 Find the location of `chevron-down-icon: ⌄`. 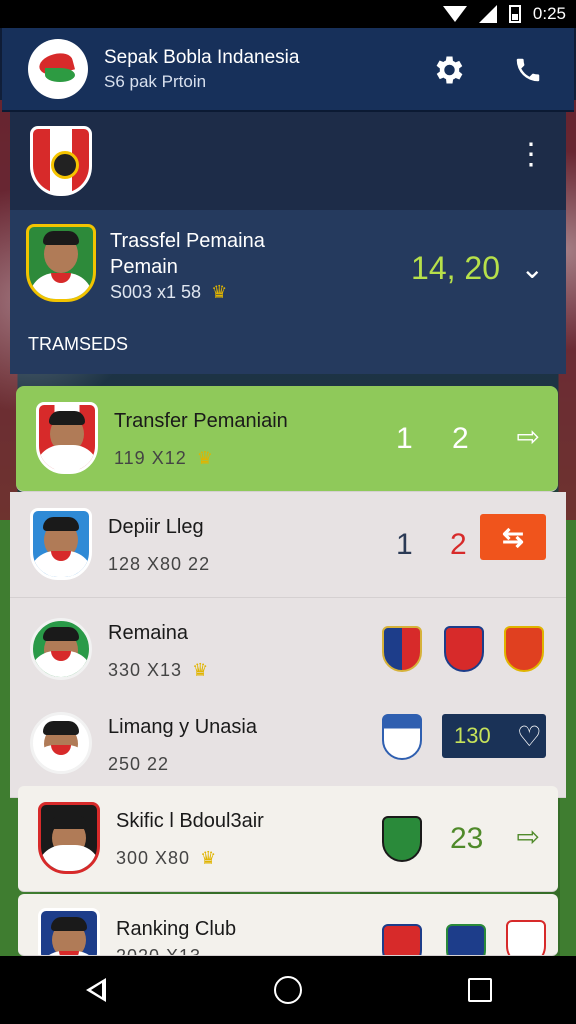

chevron-down-icon: ⌄ is located at coordinates (532, 268).